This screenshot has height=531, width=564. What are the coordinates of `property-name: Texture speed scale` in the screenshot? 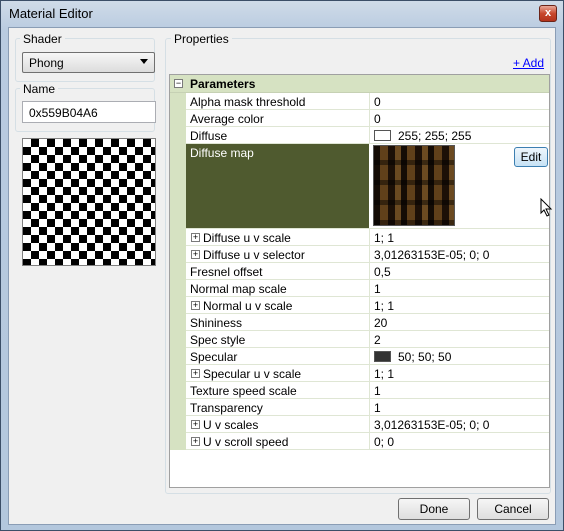 It's located at (243, 391).